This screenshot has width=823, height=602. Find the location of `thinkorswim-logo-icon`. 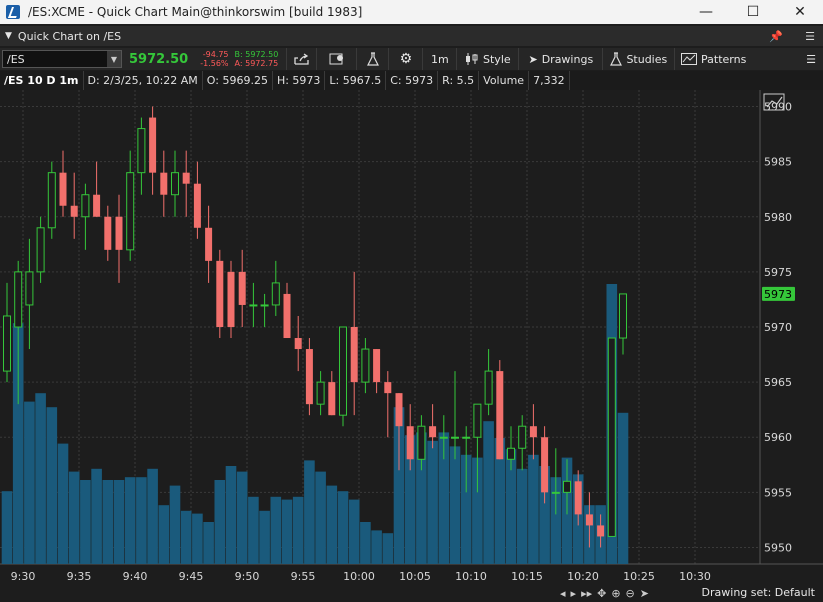

thinkorswim-logo-icon is located at coordinates (13, 12).